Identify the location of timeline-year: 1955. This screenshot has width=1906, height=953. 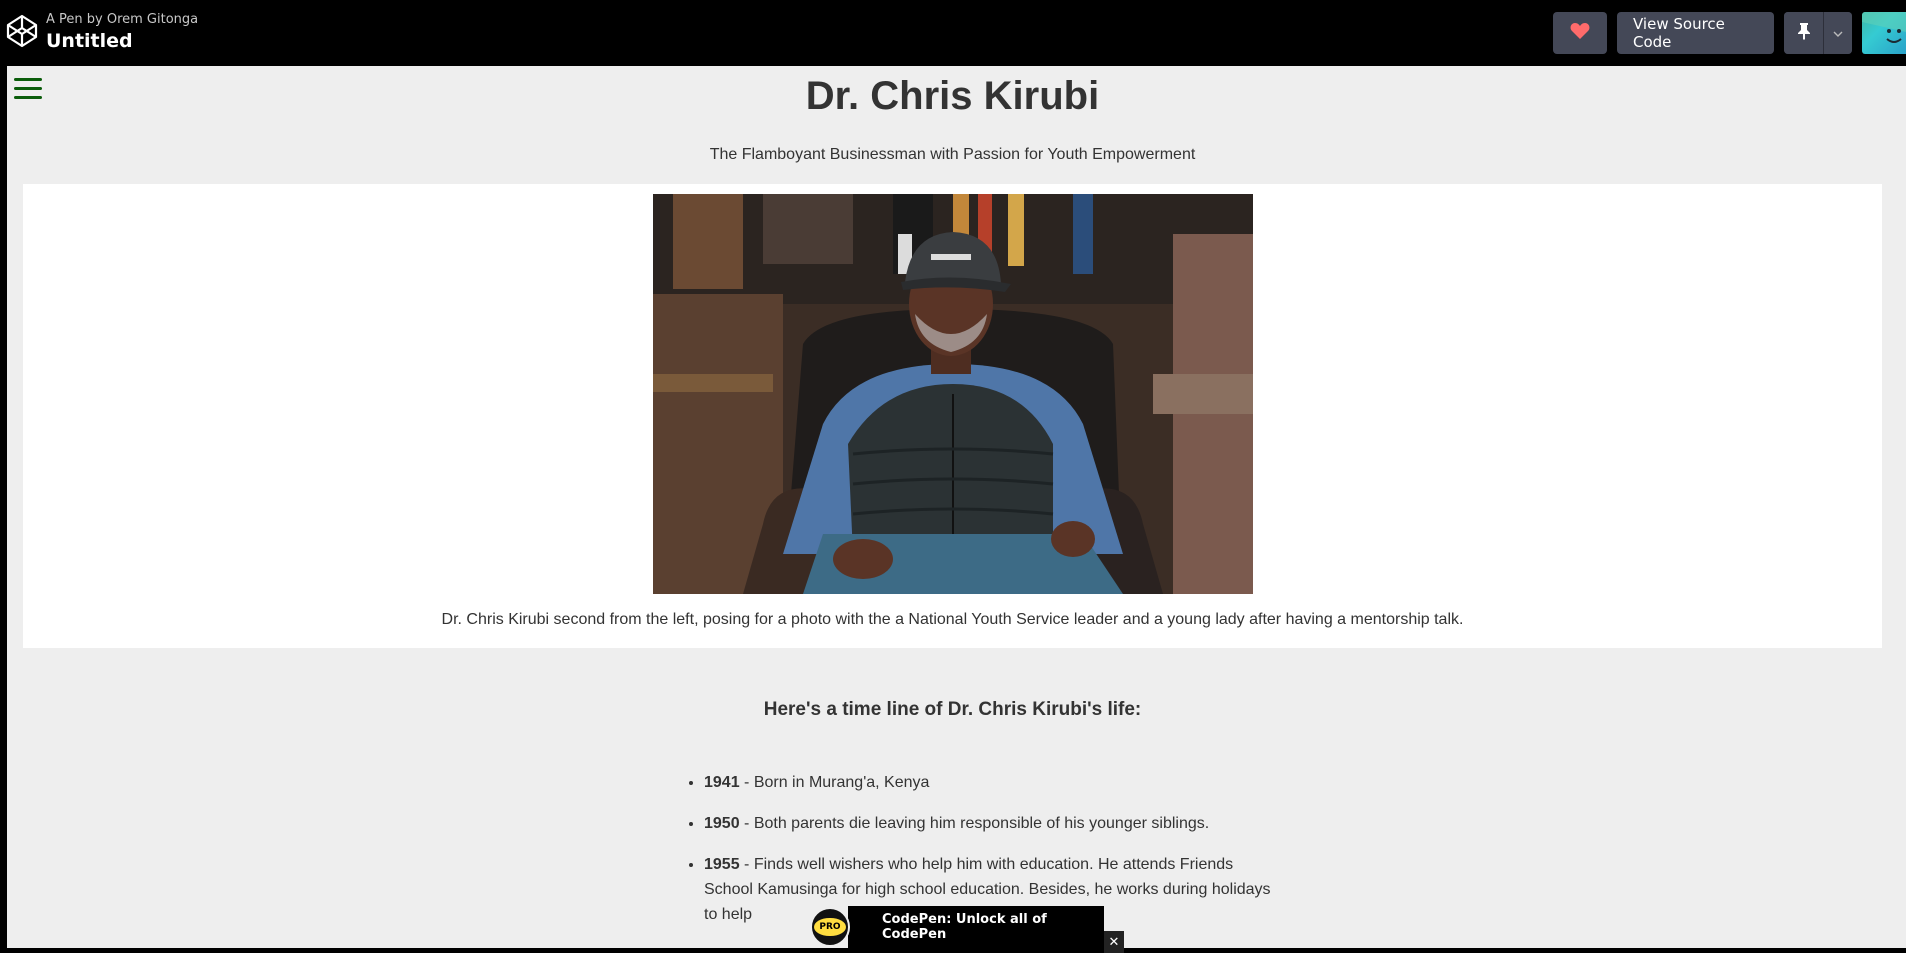
(722, 864).